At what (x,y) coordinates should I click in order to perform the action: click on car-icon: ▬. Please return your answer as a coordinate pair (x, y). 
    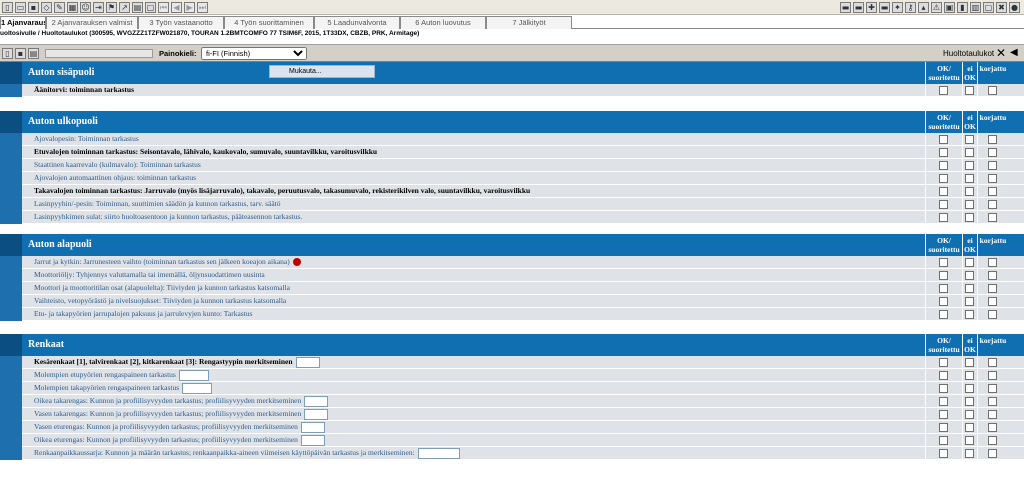
    Looking at the image, I should click on (845, 7).